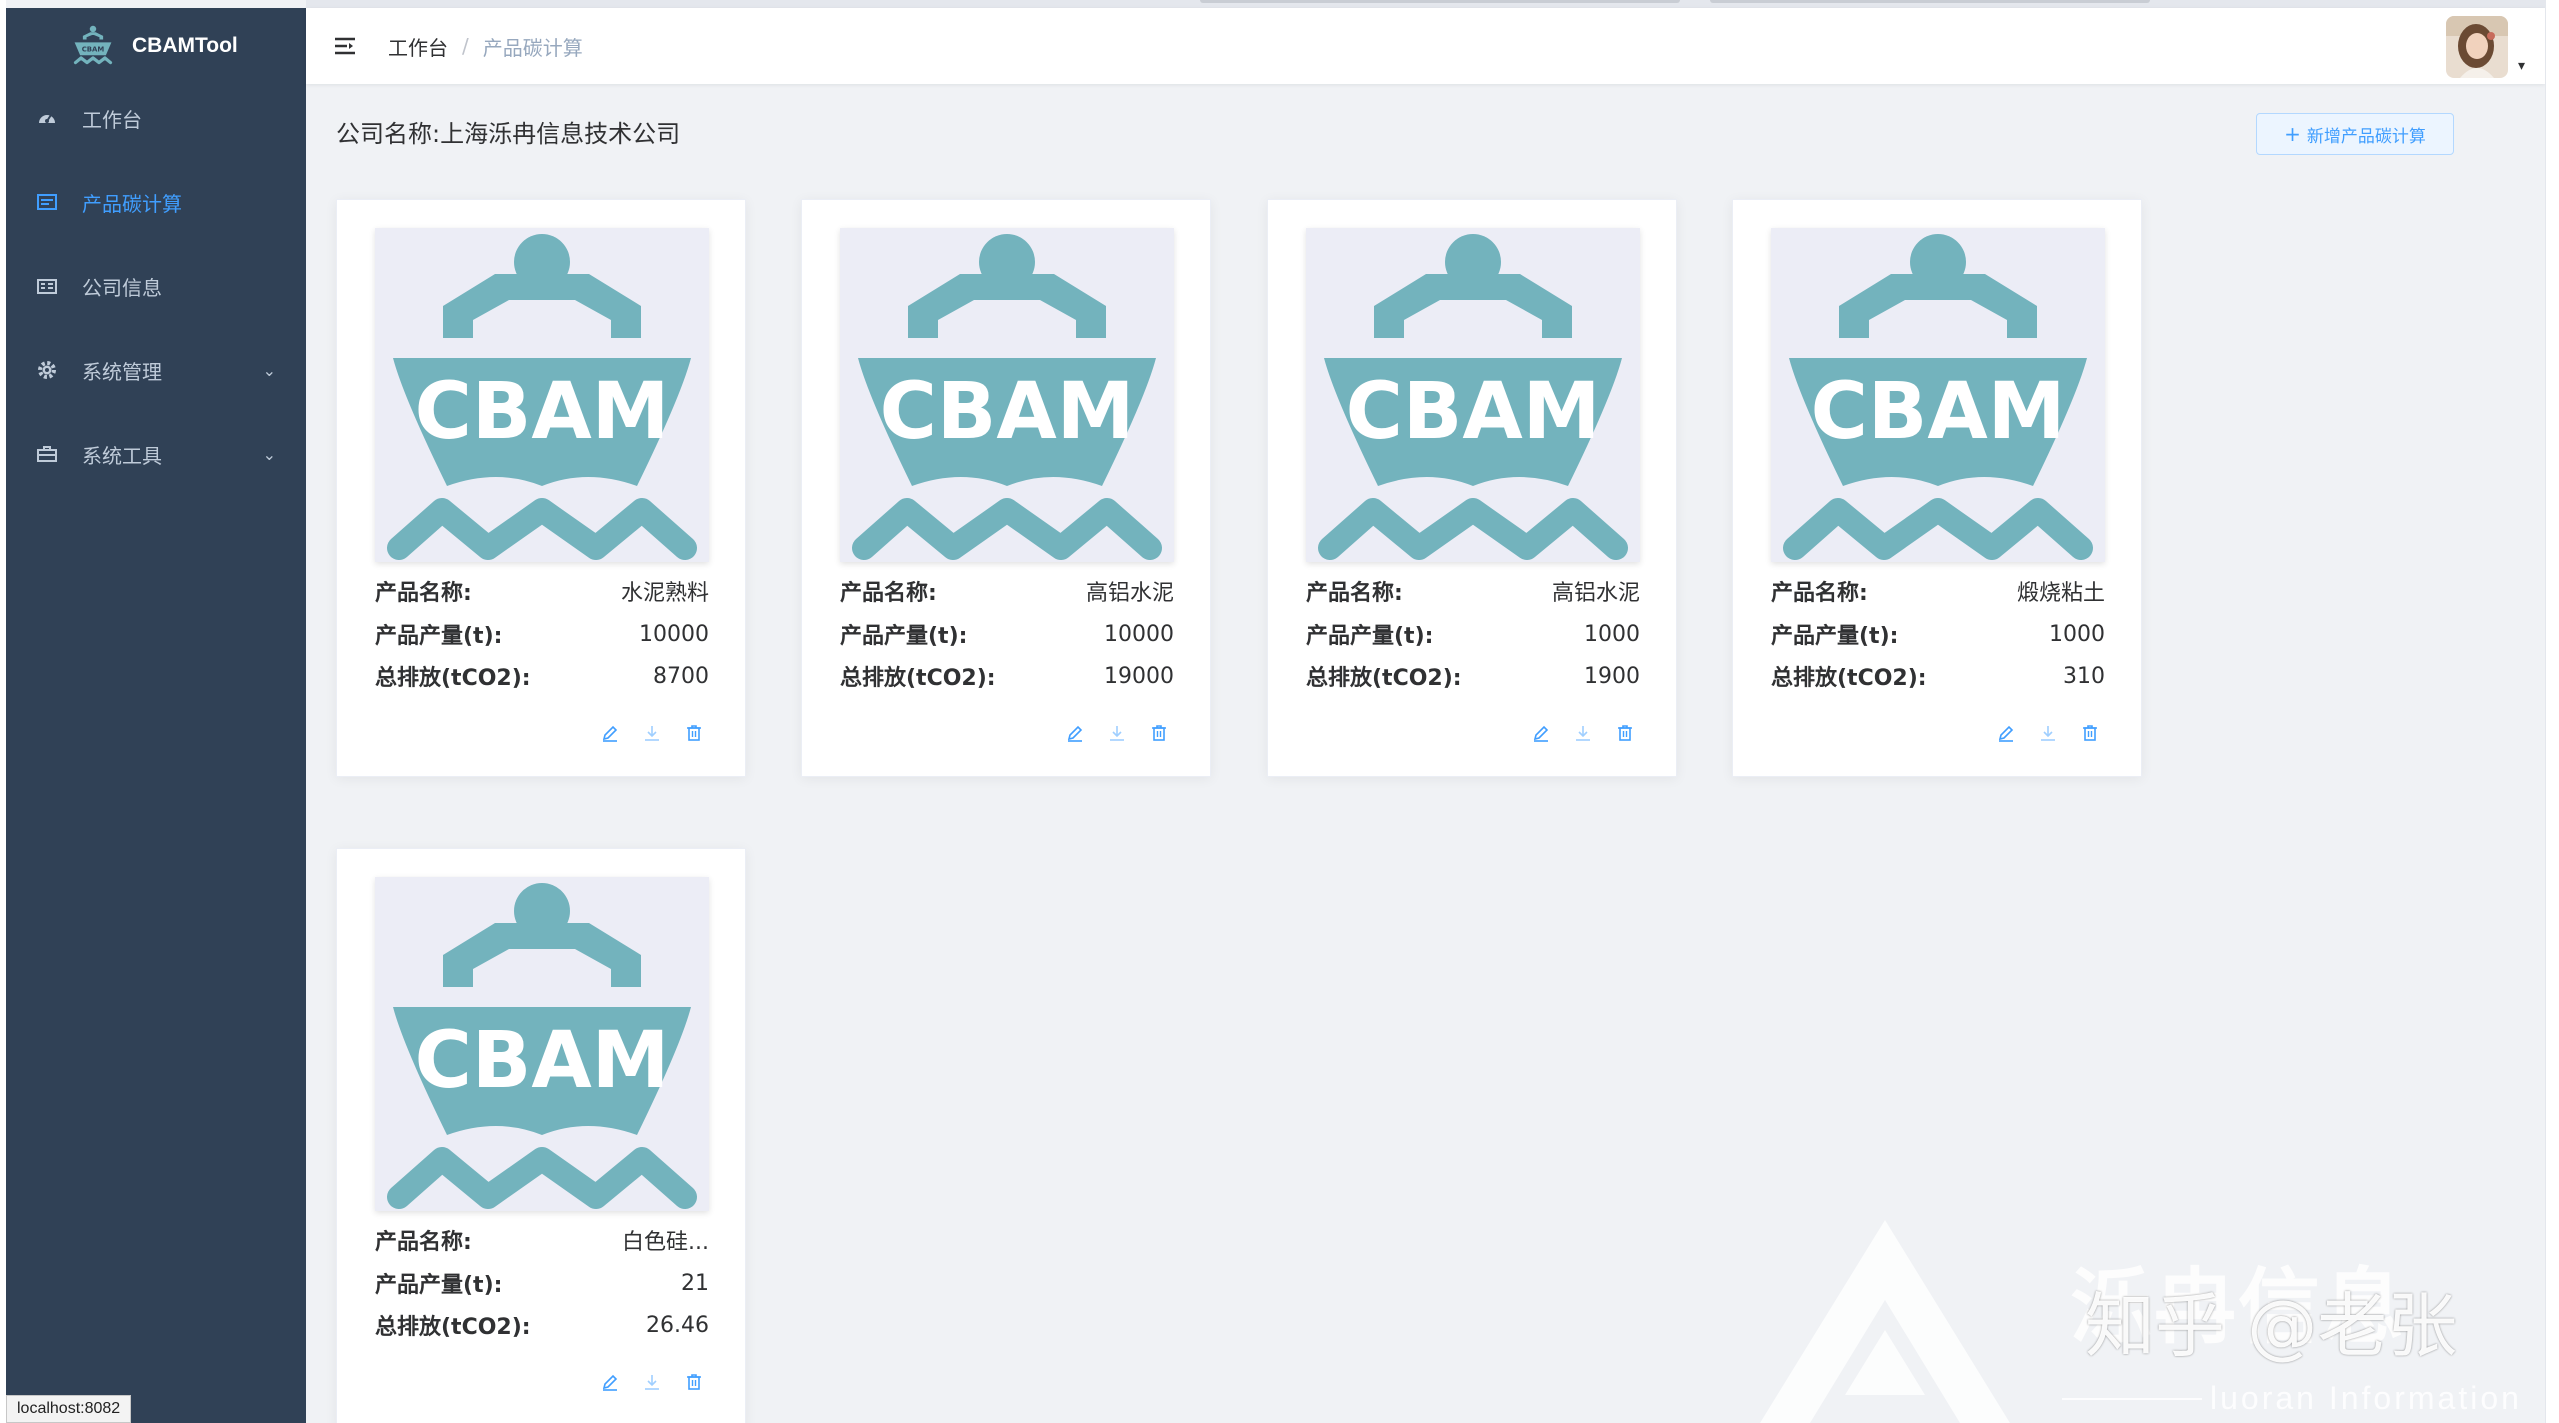 This screenshot has height=1423, width=2559. What do you see at coordinates (132, 203) in the screenshot?
I see `sidebar-item-label: 产品碳计算` at bounding box center [132, 203].